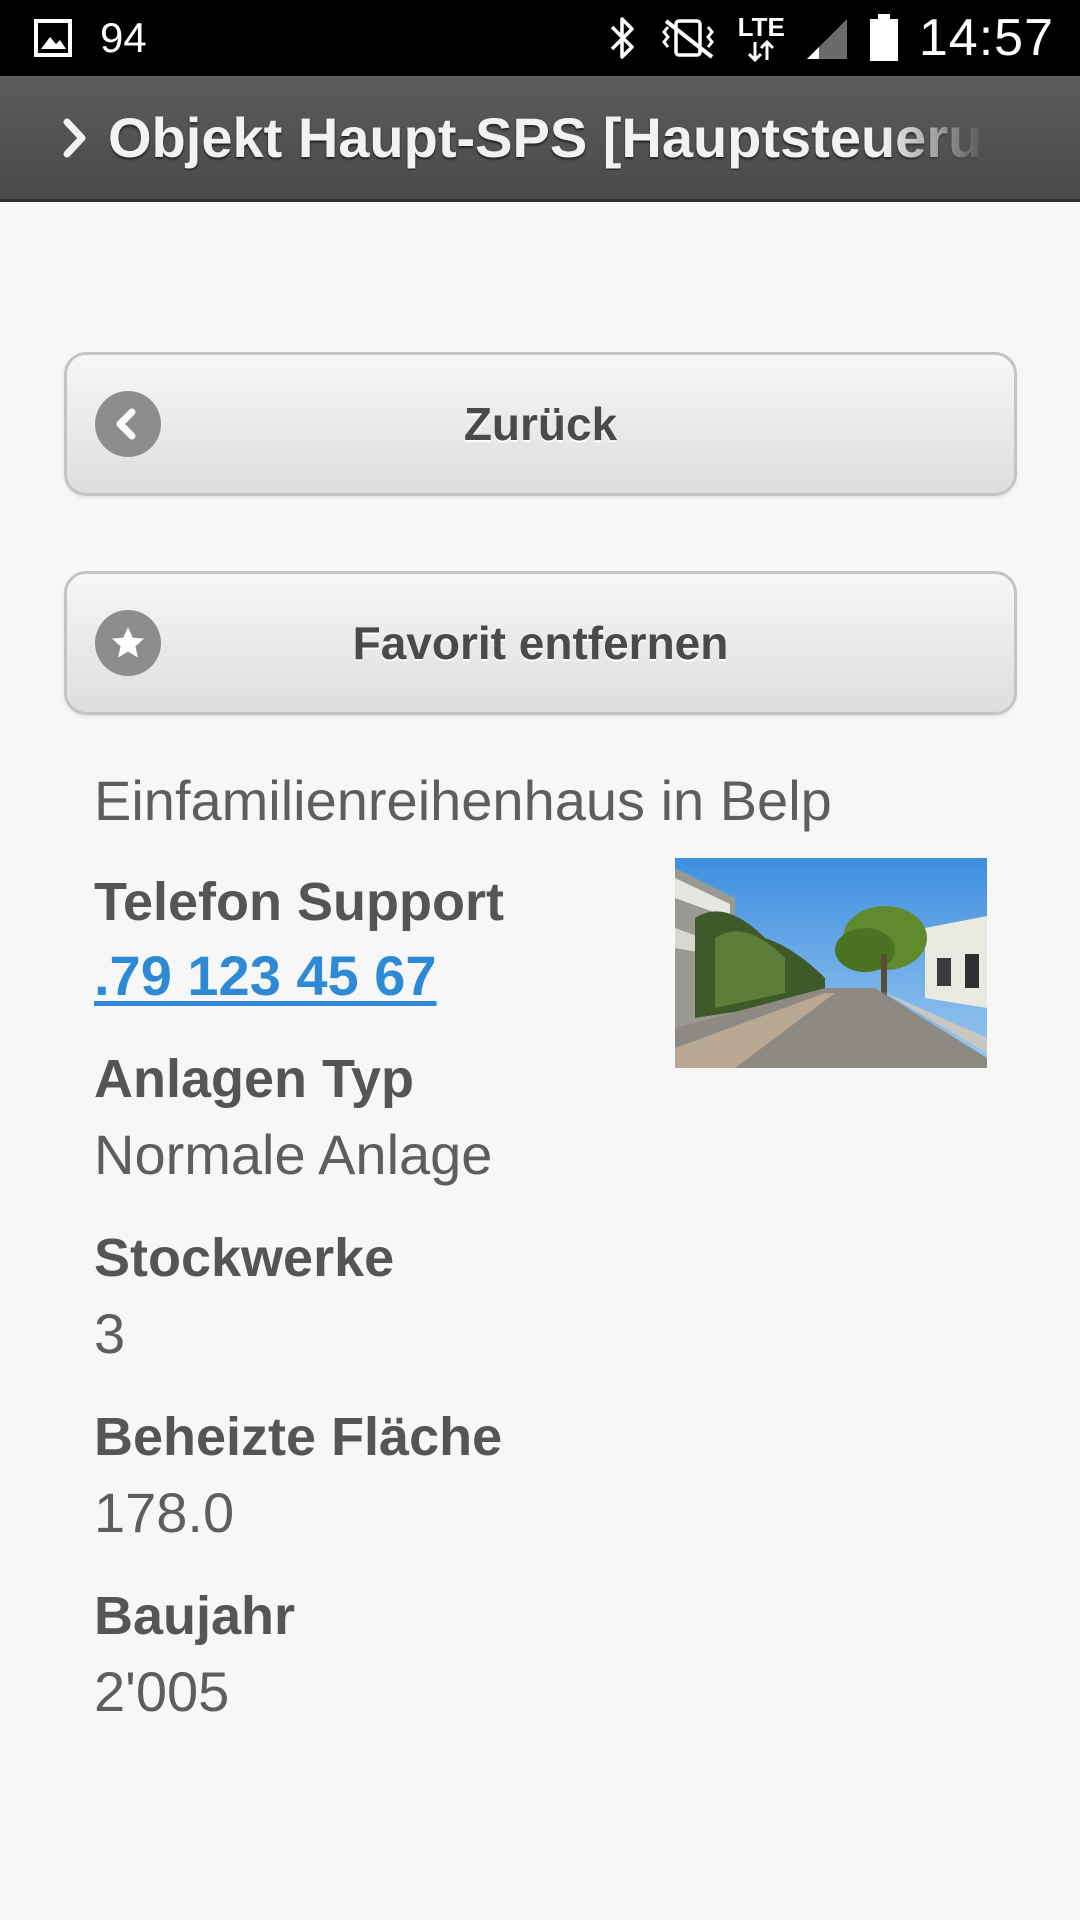  What do you see at coordinates (544, 1654) in the screenshot?
I see `field-baujahr: Baujahr 2'005` at bounding box center [544, 1654].